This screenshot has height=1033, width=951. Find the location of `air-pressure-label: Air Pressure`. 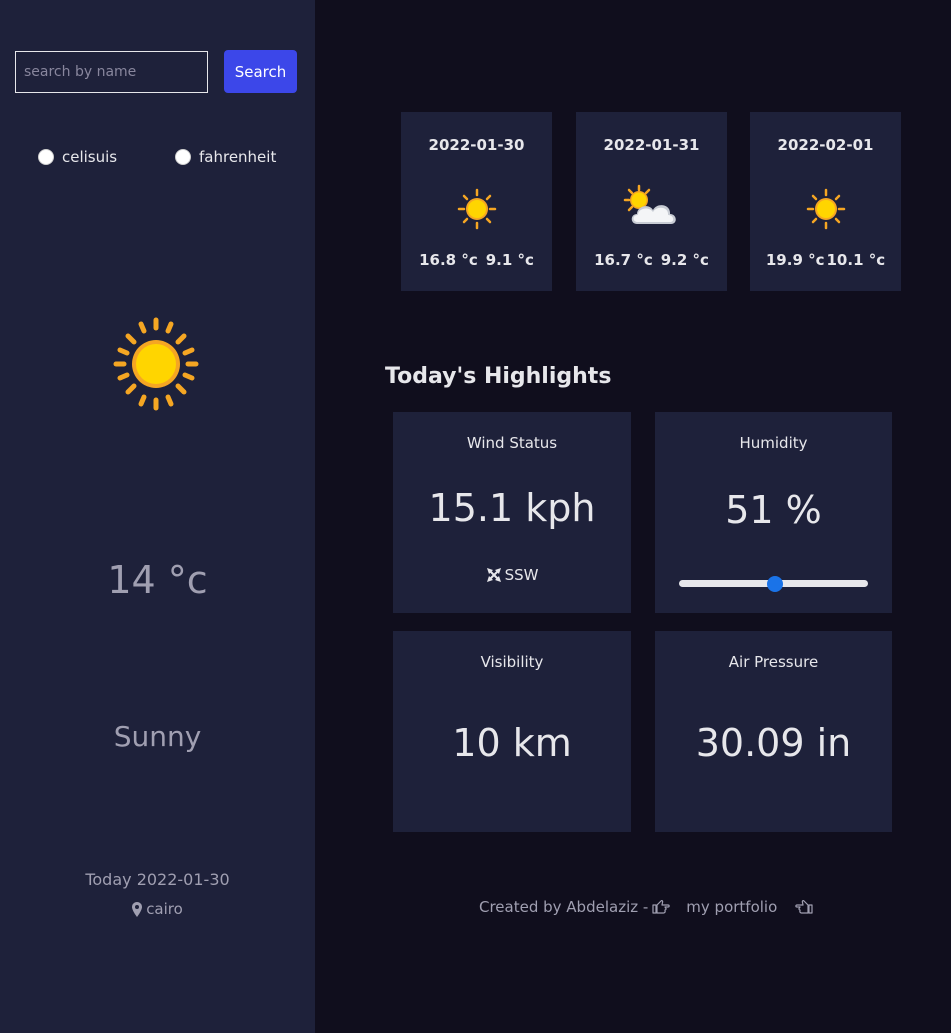

air-pressure-label: Air Pressure is located at coordinates (773, 662).